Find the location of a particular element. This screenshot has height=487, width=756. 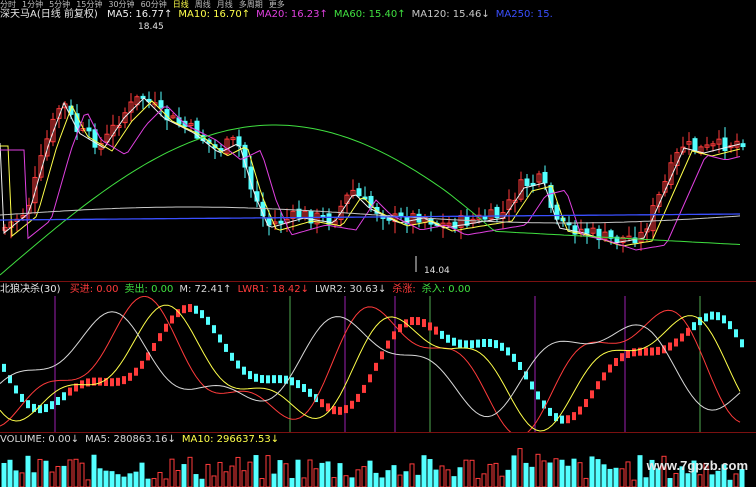

indicator-title: 北狼决杀(30) is located at coordinates (30, 290).